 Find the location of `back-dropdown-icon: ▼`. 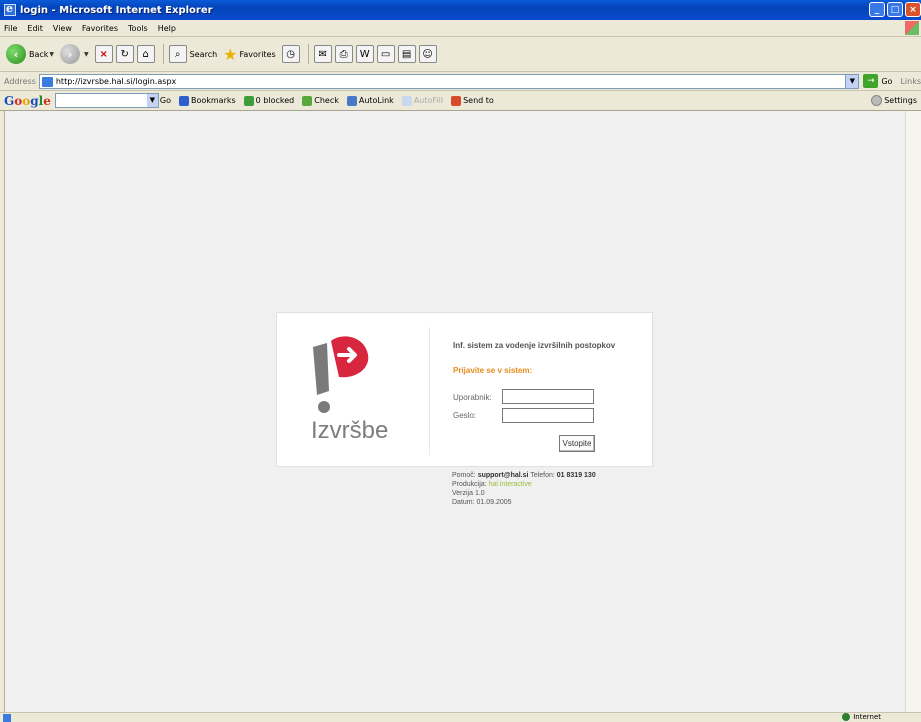

back-dropdown-icon: ▼ is located at coordinates (51, 54).